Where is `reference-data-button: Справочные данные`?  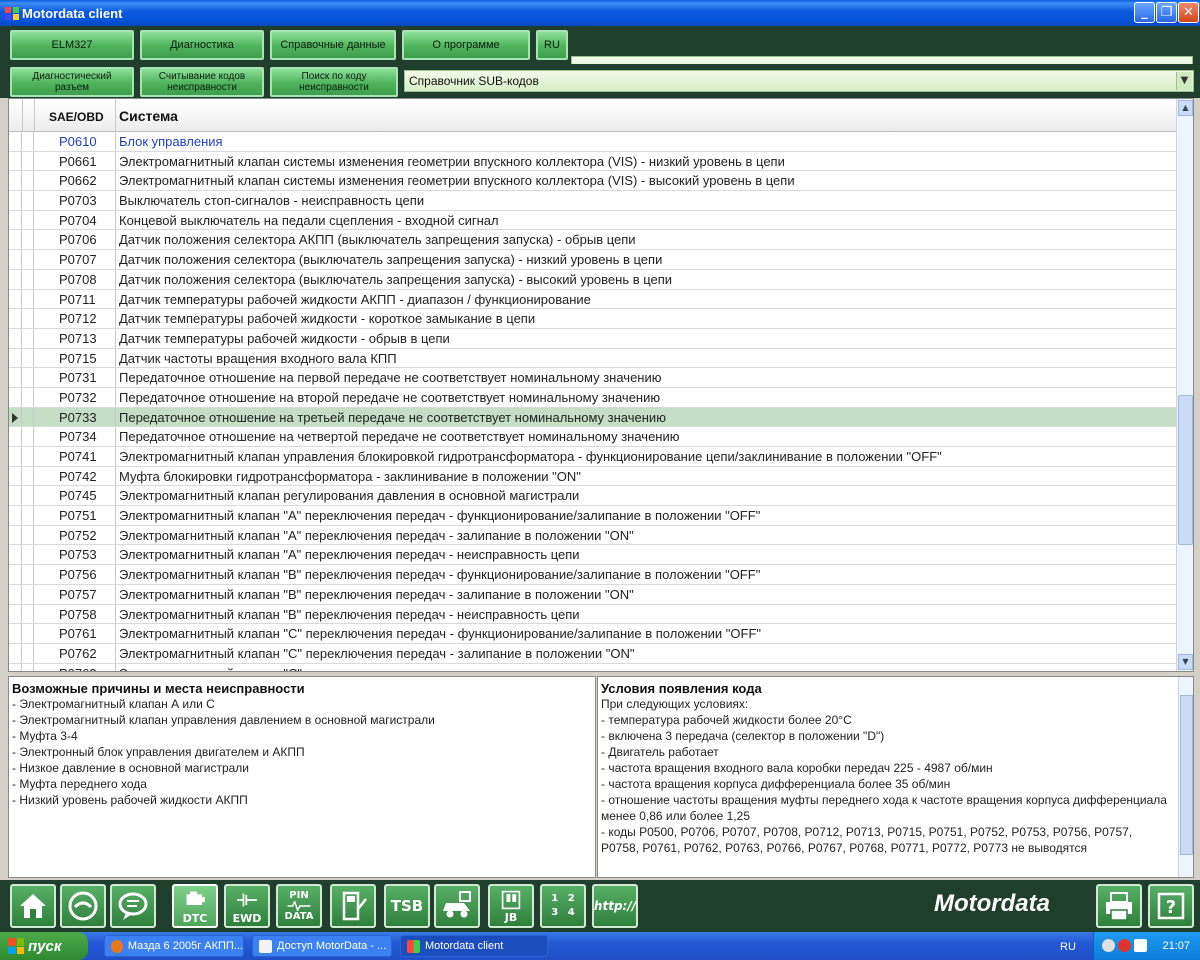
reference-data-button: Справочные данные is located at coordinates (333, 45).